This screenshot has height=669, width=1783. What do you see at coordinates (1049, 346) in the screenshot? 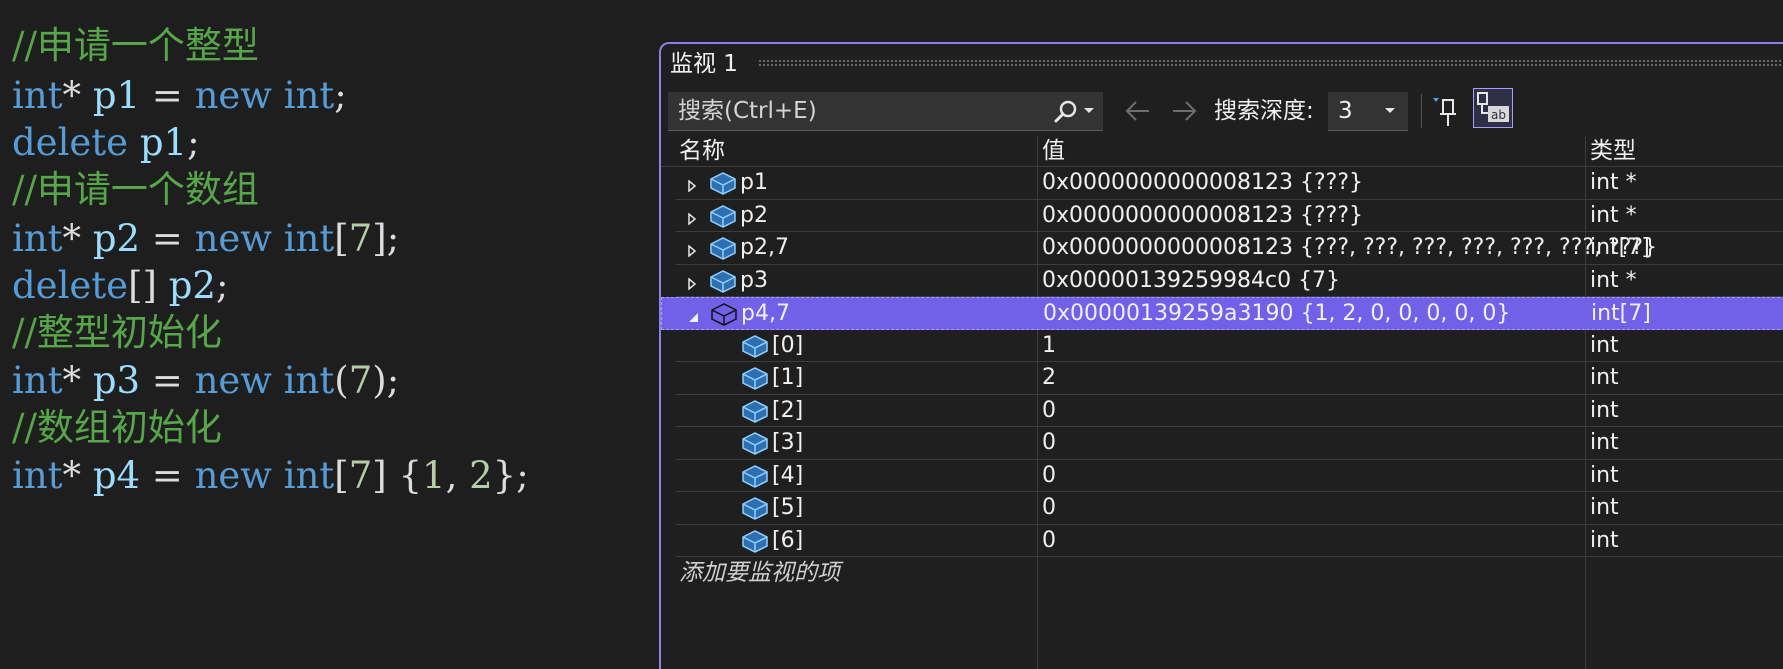
I see `watch-value-cell: 1` at bounding box center [1049, 346].